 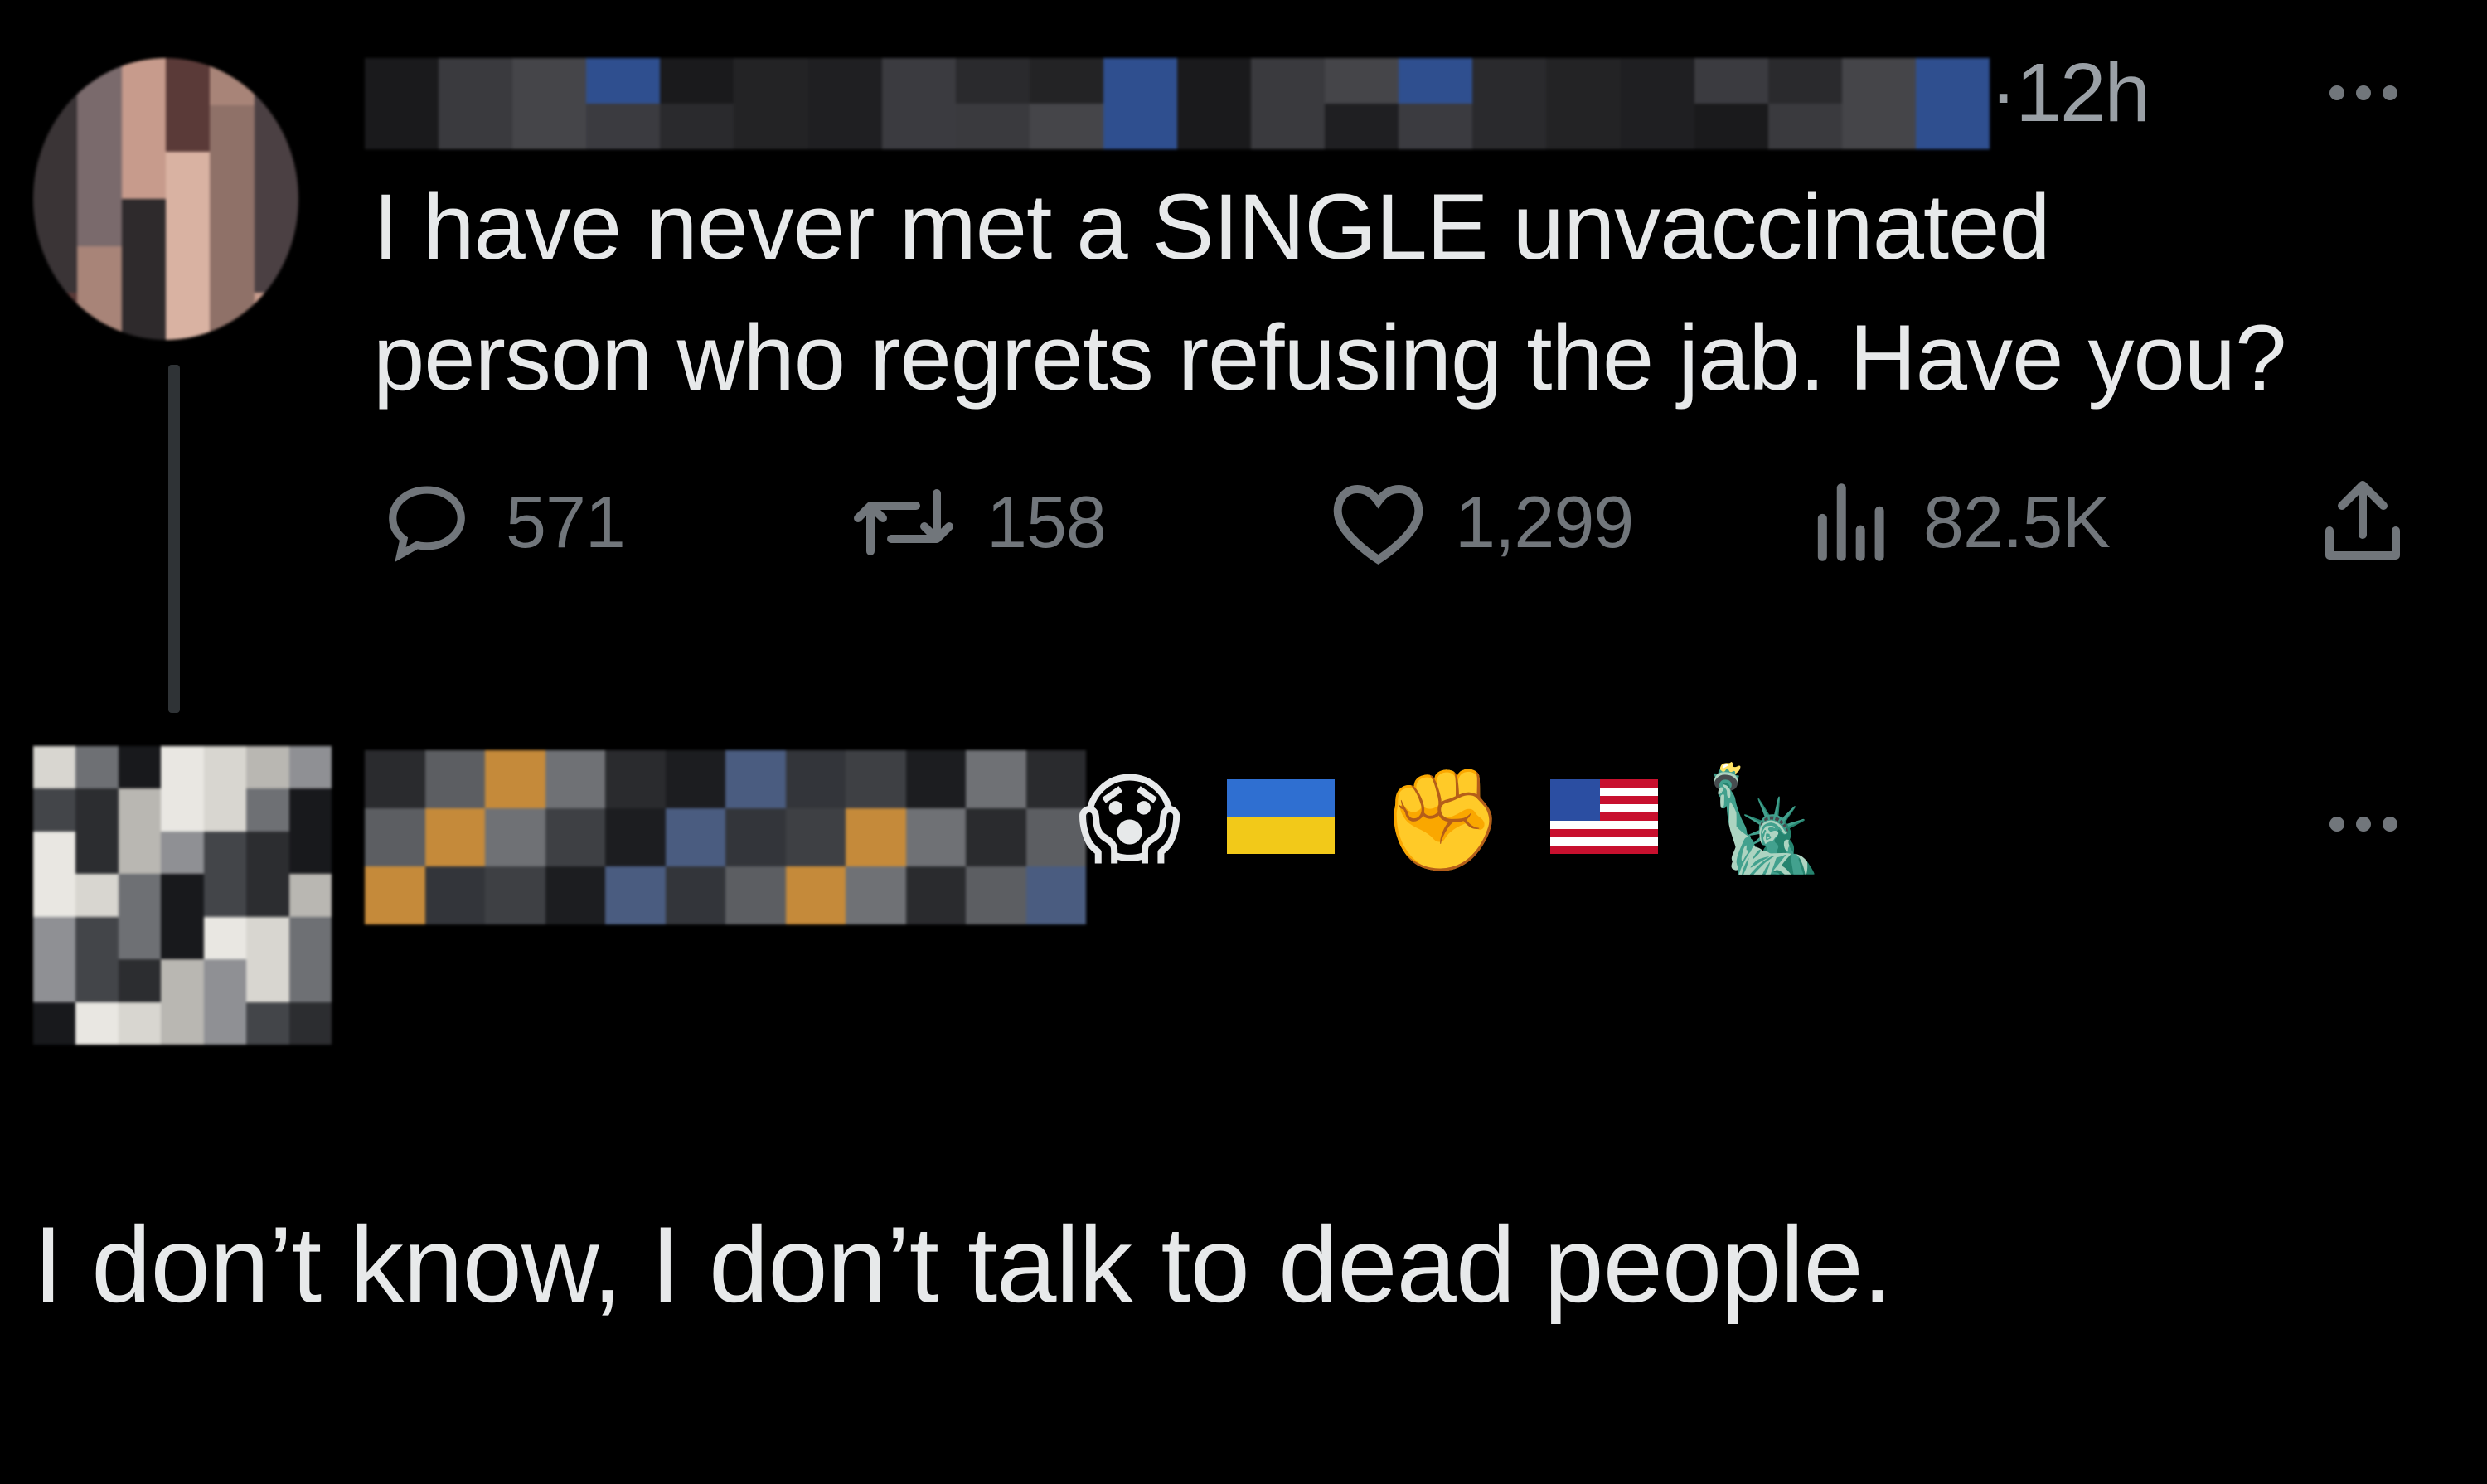 I want to click on reply-name-emojis: 😱 ✊ 🗽, so click(x=1452, y=821).